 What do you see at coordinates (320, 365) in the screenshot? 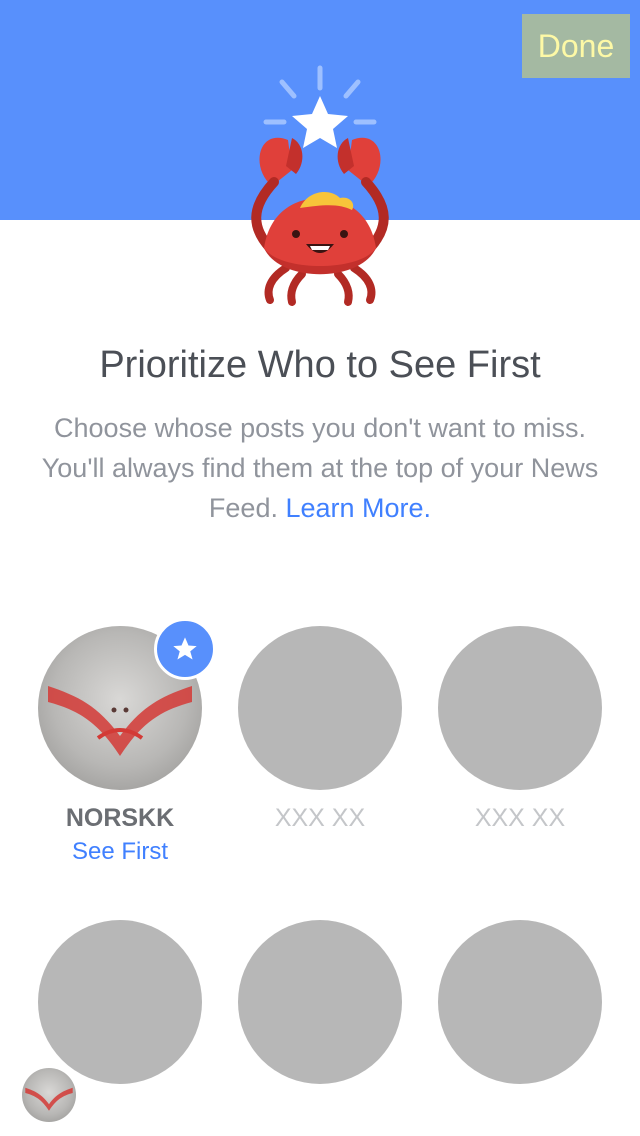
I see `page-title: Prioritize Who to See First` at bounding box center [320, 365].